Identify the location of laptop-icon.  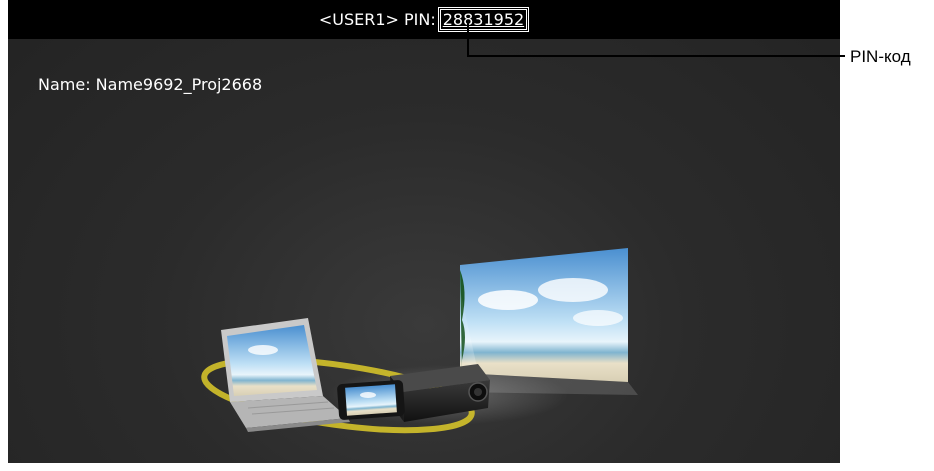
(285, 375).